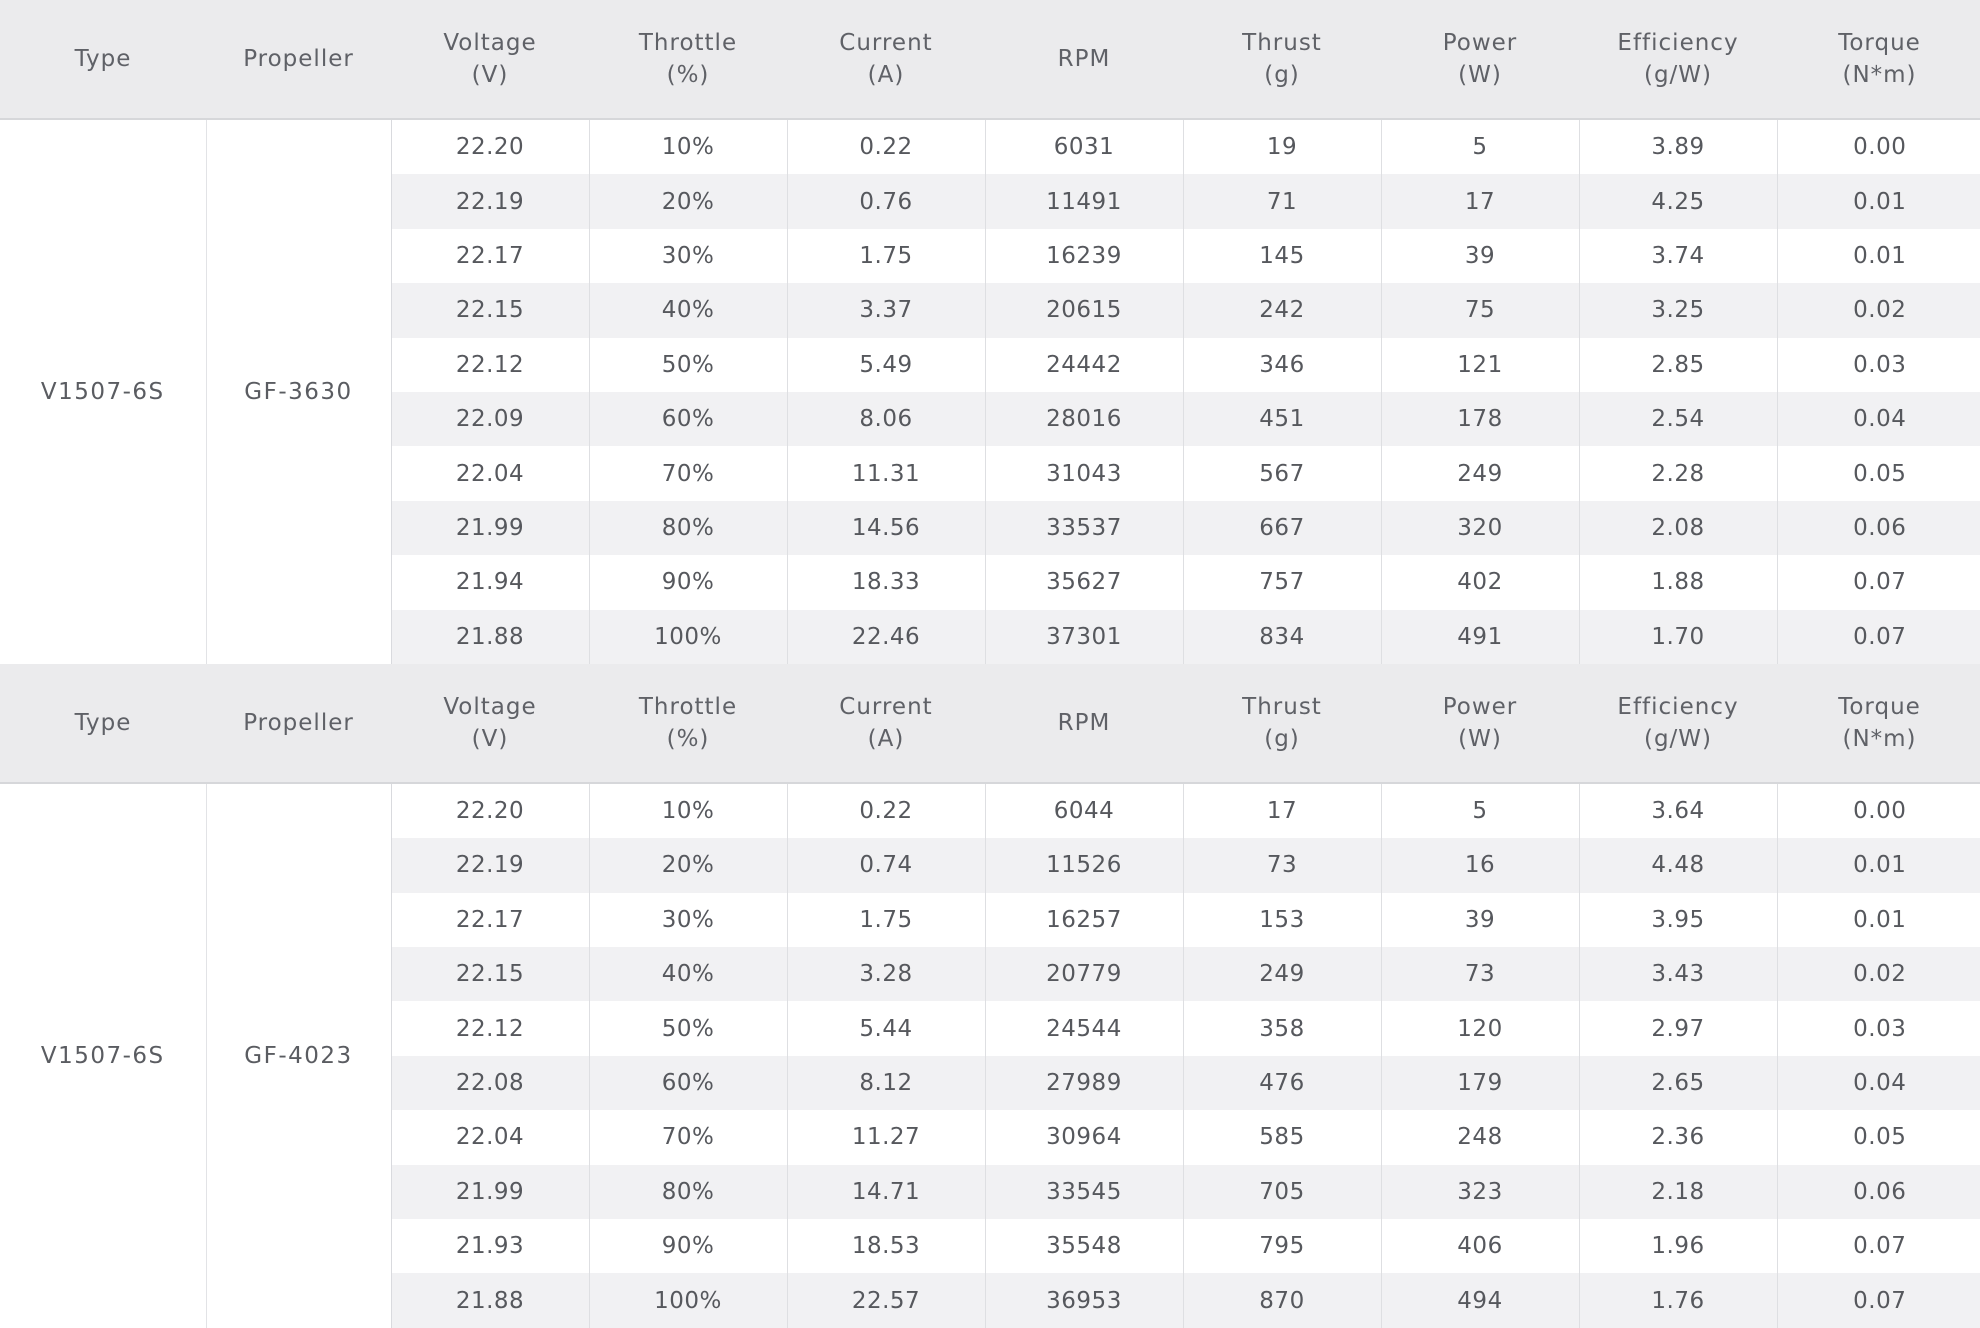 The height and width of the screenshot is (1328, 1980). I want to click on efficiency-cell: 1.76, so click(1677, 1300).